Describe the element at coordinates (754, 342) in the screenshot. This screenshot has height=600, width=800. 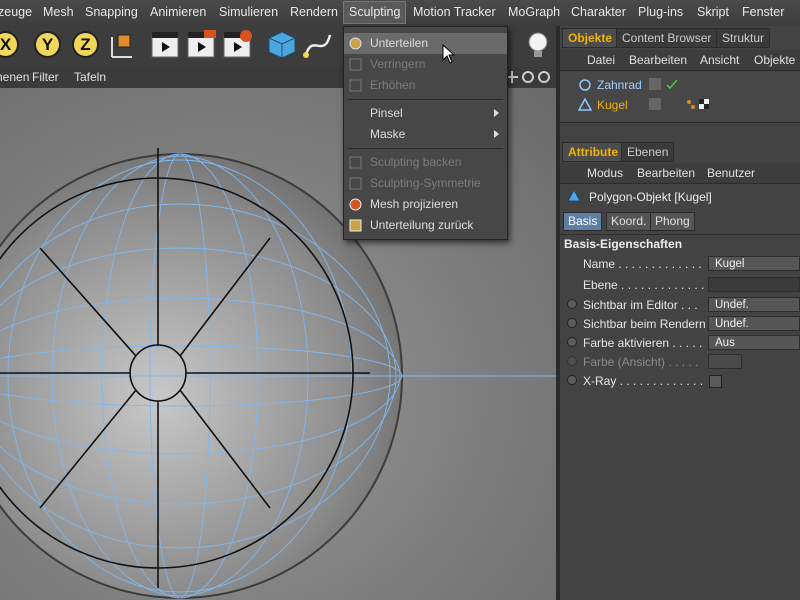
I see `enable-color-dropdown: Aus` at that location.